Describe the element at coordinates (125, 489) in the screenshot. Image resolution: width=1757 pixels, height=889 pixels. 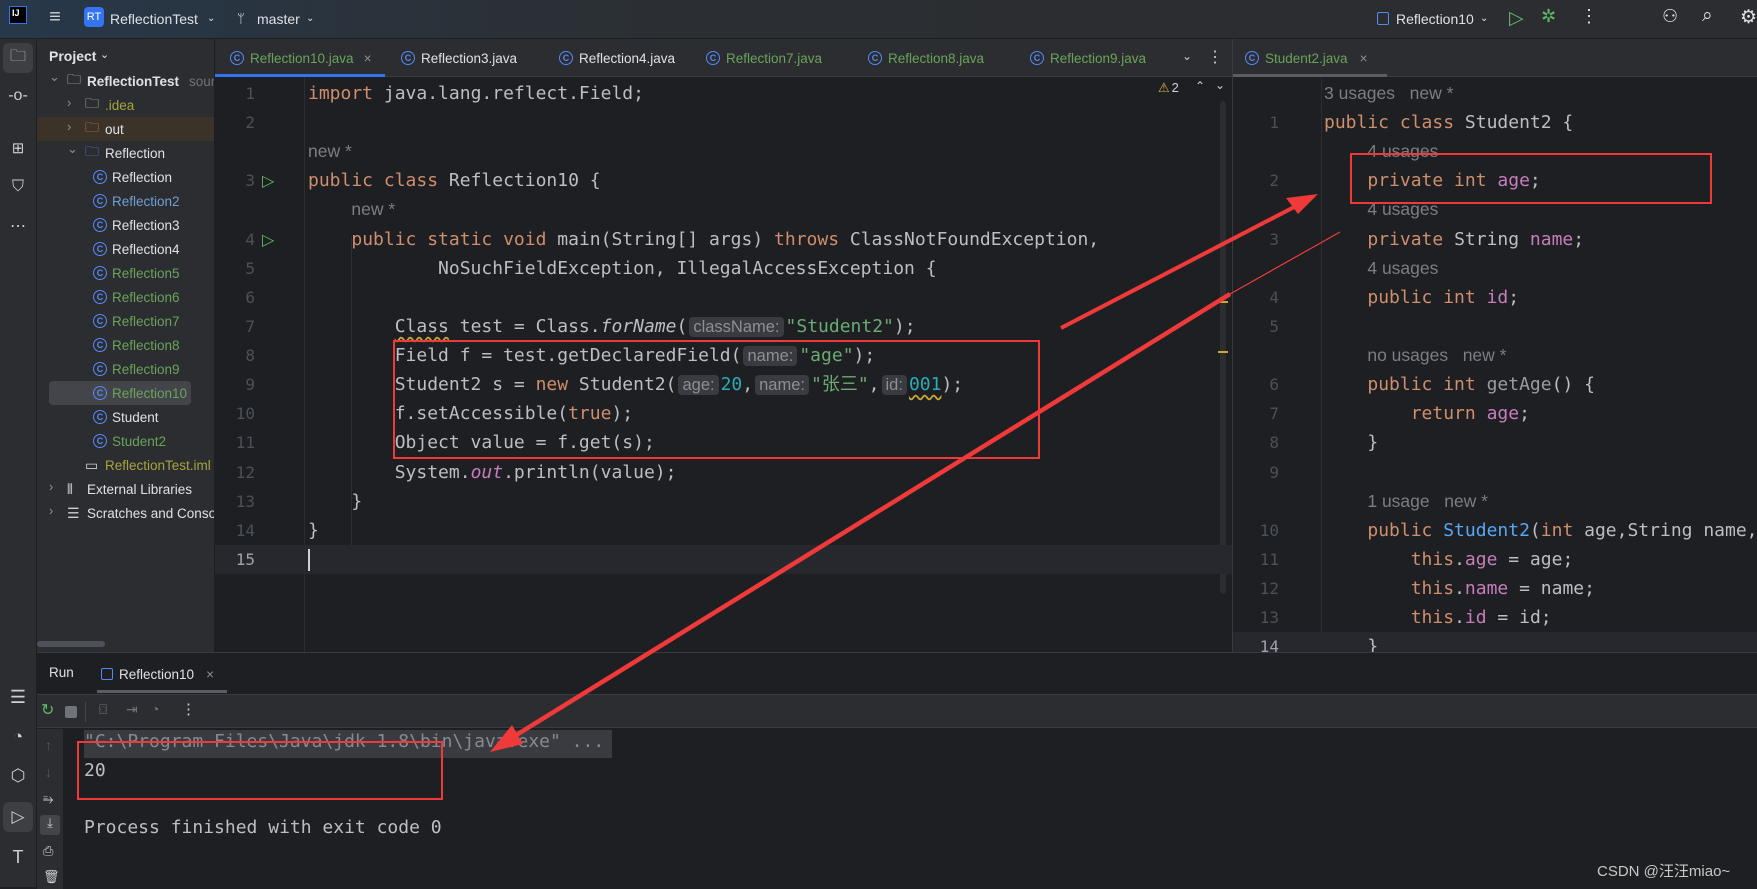
I see `tree-item: › ⫴ External Libraries` at that location.